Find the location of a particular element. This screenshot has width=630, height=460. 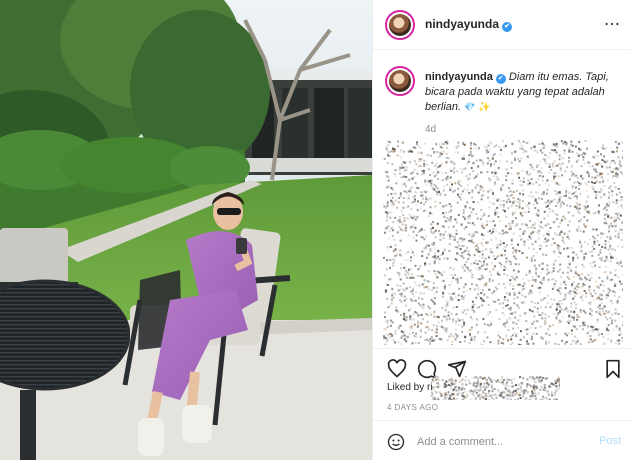

comment-input is located at coordinates (497, 442).